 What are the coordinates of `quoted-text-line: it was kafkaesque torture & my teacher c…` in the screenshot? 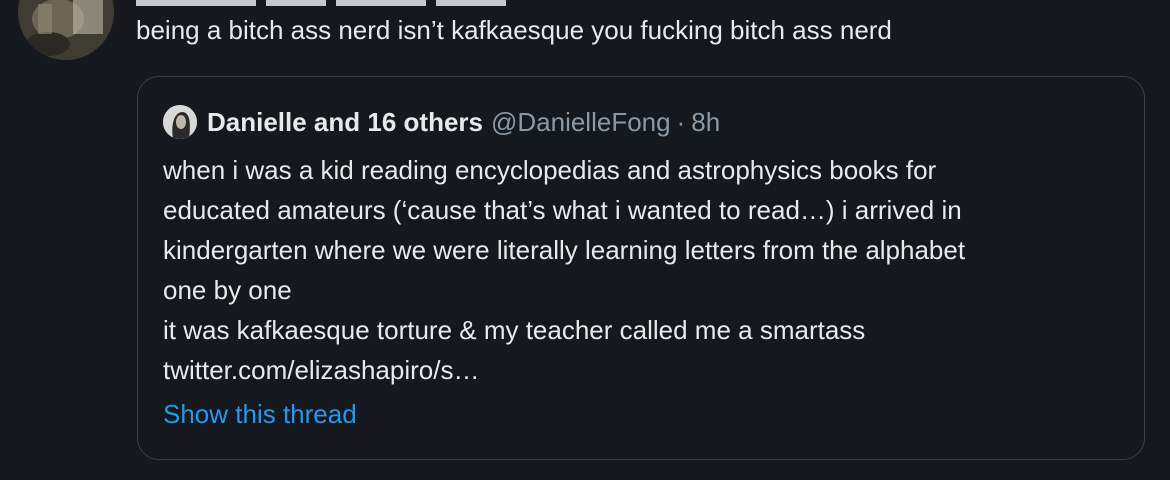 It's located at (514, 330).